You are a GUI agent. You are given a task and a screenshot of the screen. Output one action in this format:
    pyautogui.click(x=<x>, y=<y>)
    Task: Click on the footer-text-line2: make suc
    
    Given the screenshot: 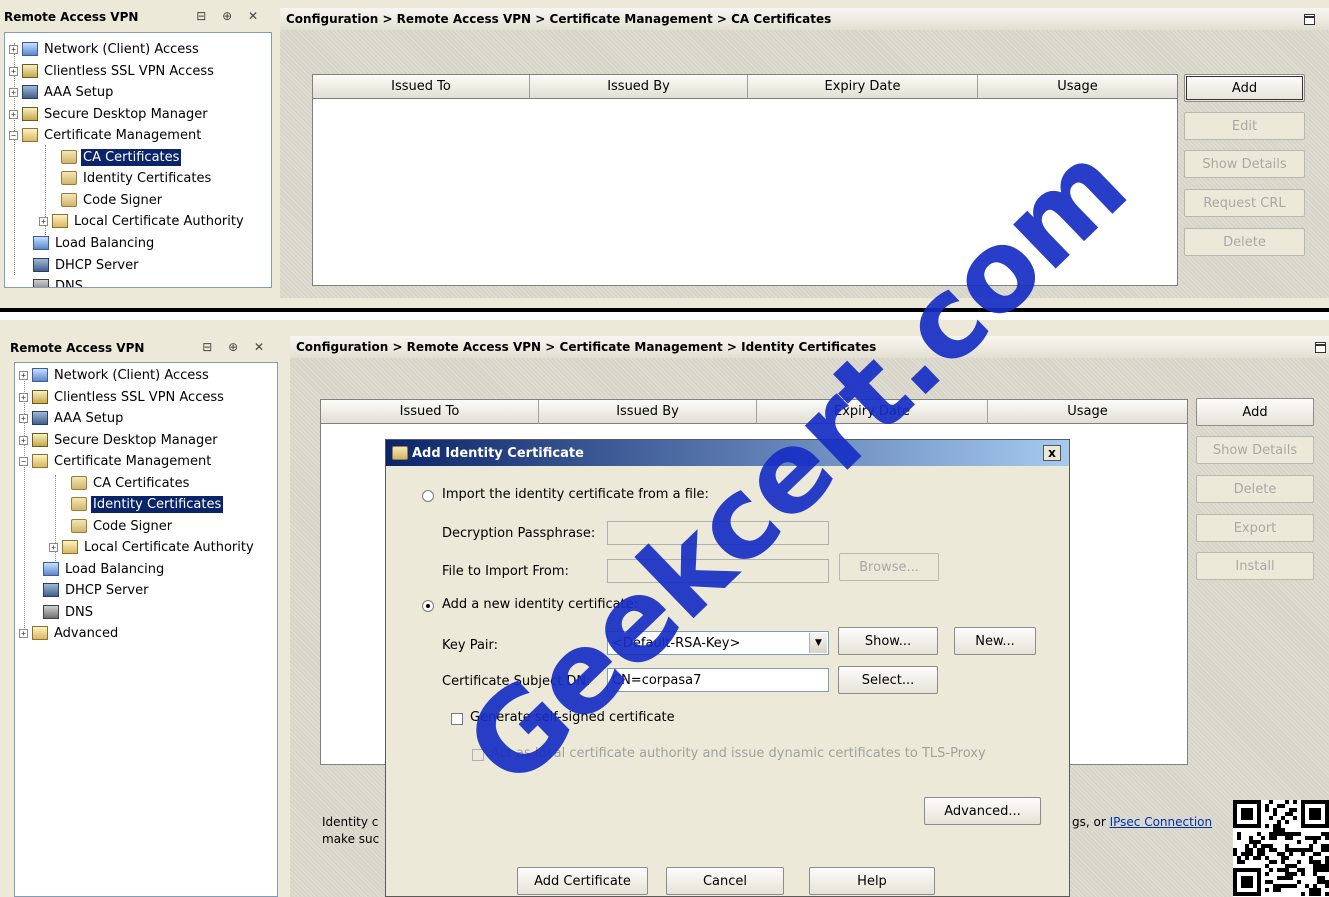 What is the action you would take?
    pyautogui.click(x=351, y=839)
    